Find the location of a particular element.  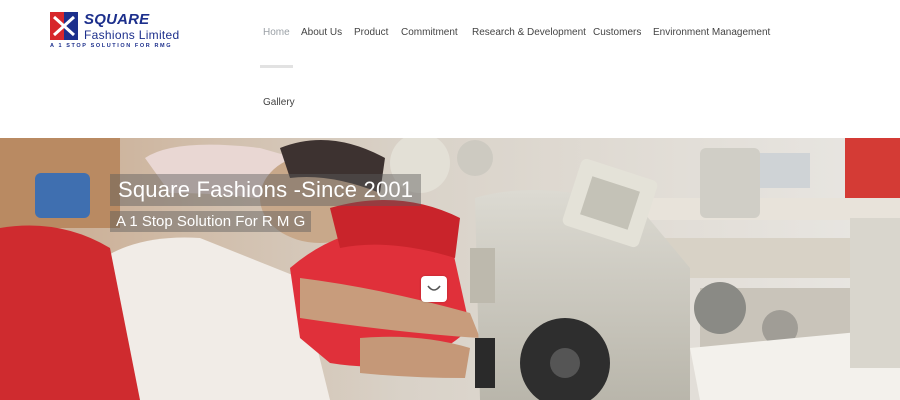

hero-subtitle: A 1 Stop Solution For R M G is located at coordinates (211, 221).